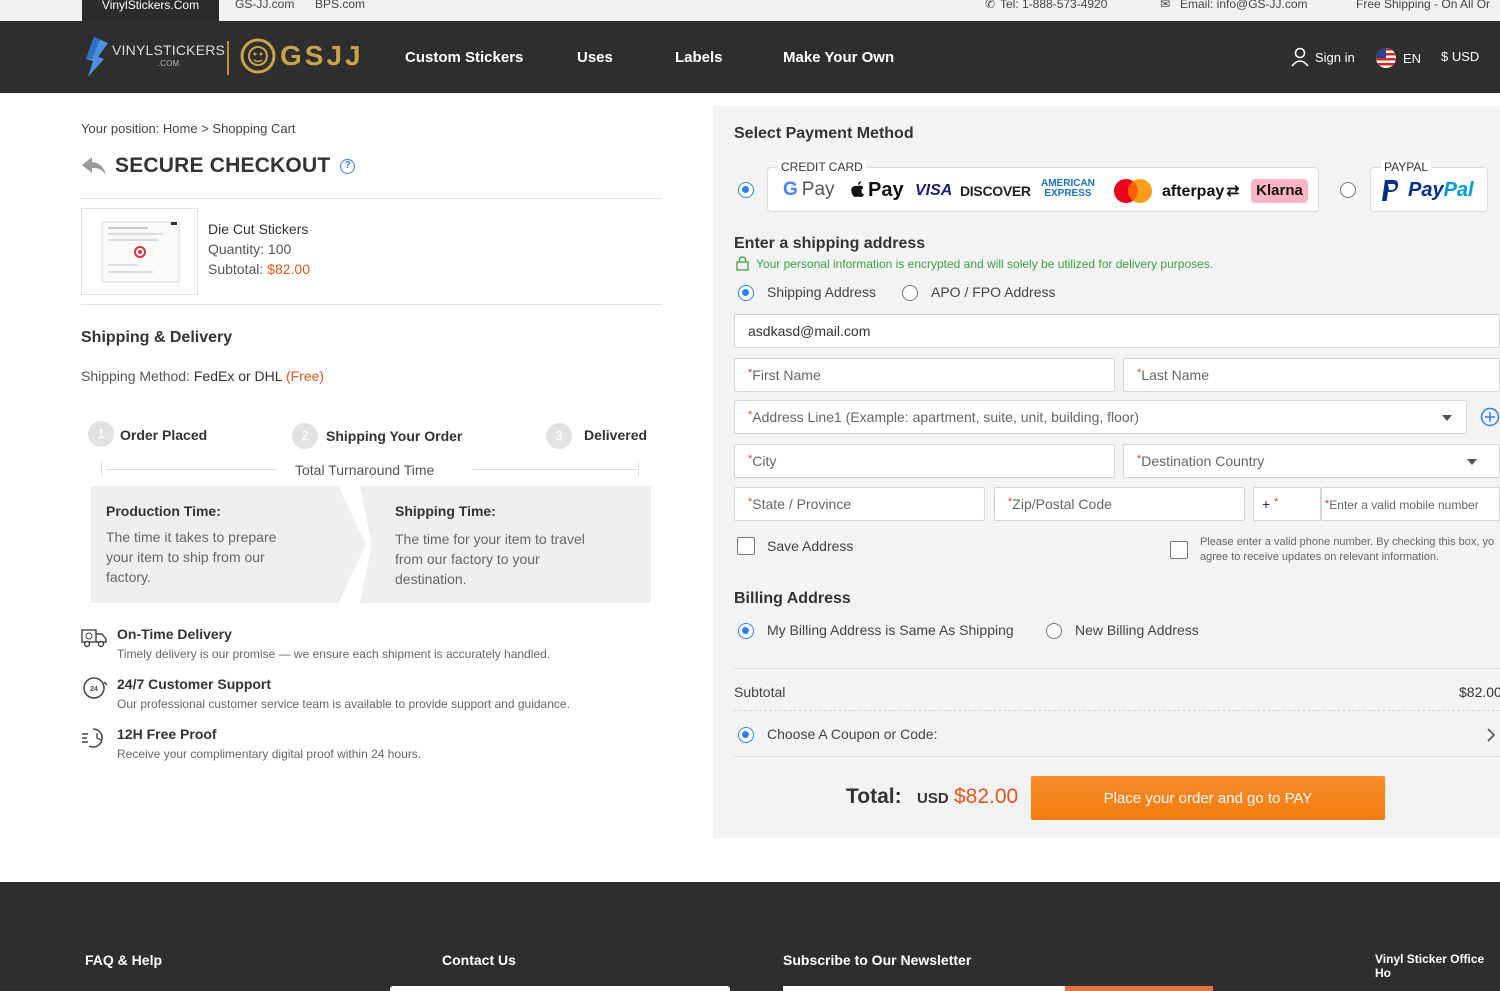 The height and width of the screenshot is (991, 1500). I want to click on billing-same-label: My Billing Address is Same As Shipping, so click(890, 630).